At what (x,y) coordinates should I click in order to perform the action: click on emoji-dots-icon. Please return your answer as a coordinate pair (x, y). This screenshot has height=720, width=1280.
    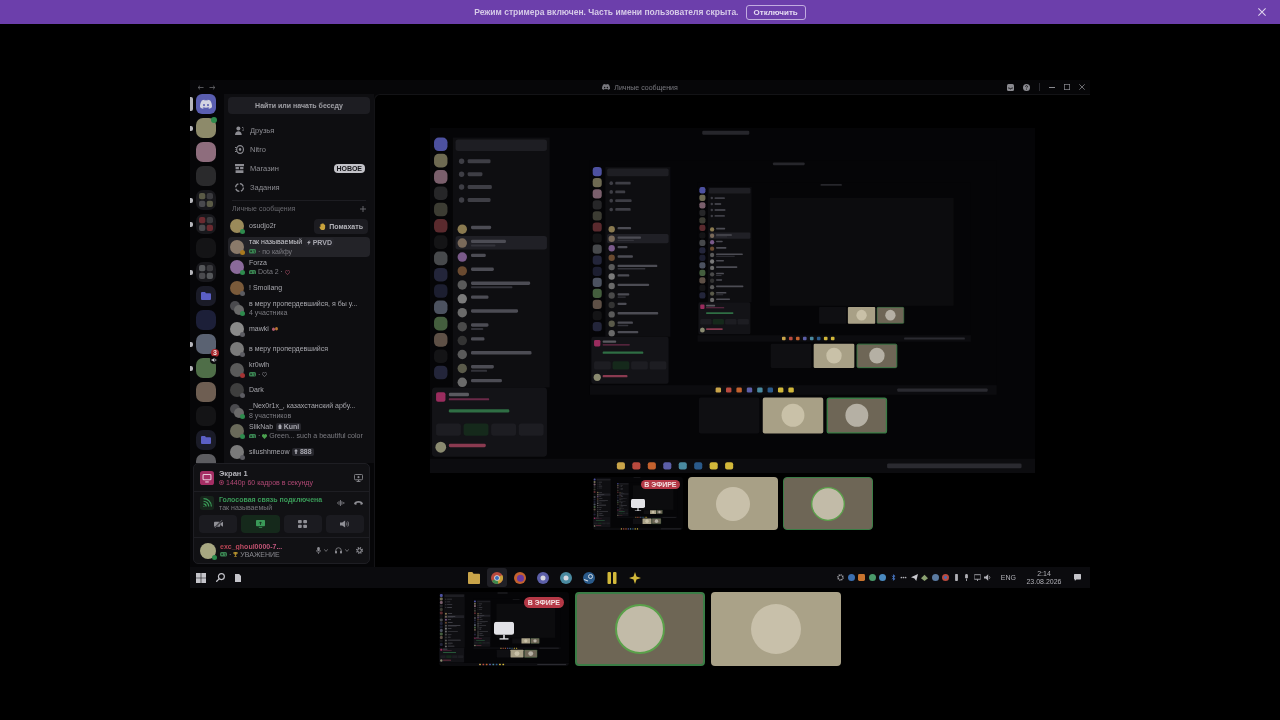
    Looking at the image, I should click on (274, 328).